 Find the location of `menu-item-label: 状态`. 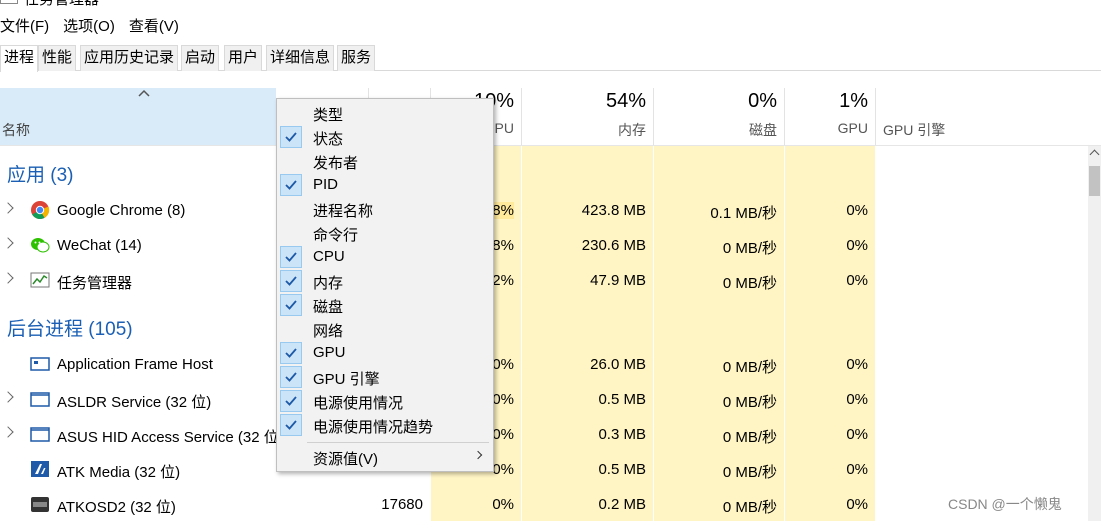

menu-item-label: 状态 is located at coordinates (328, 139).